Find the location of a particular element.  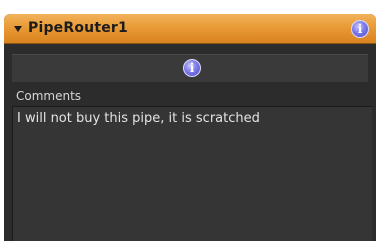

panel-header: PipeRouter1 i is located at coordinates (190, 29).